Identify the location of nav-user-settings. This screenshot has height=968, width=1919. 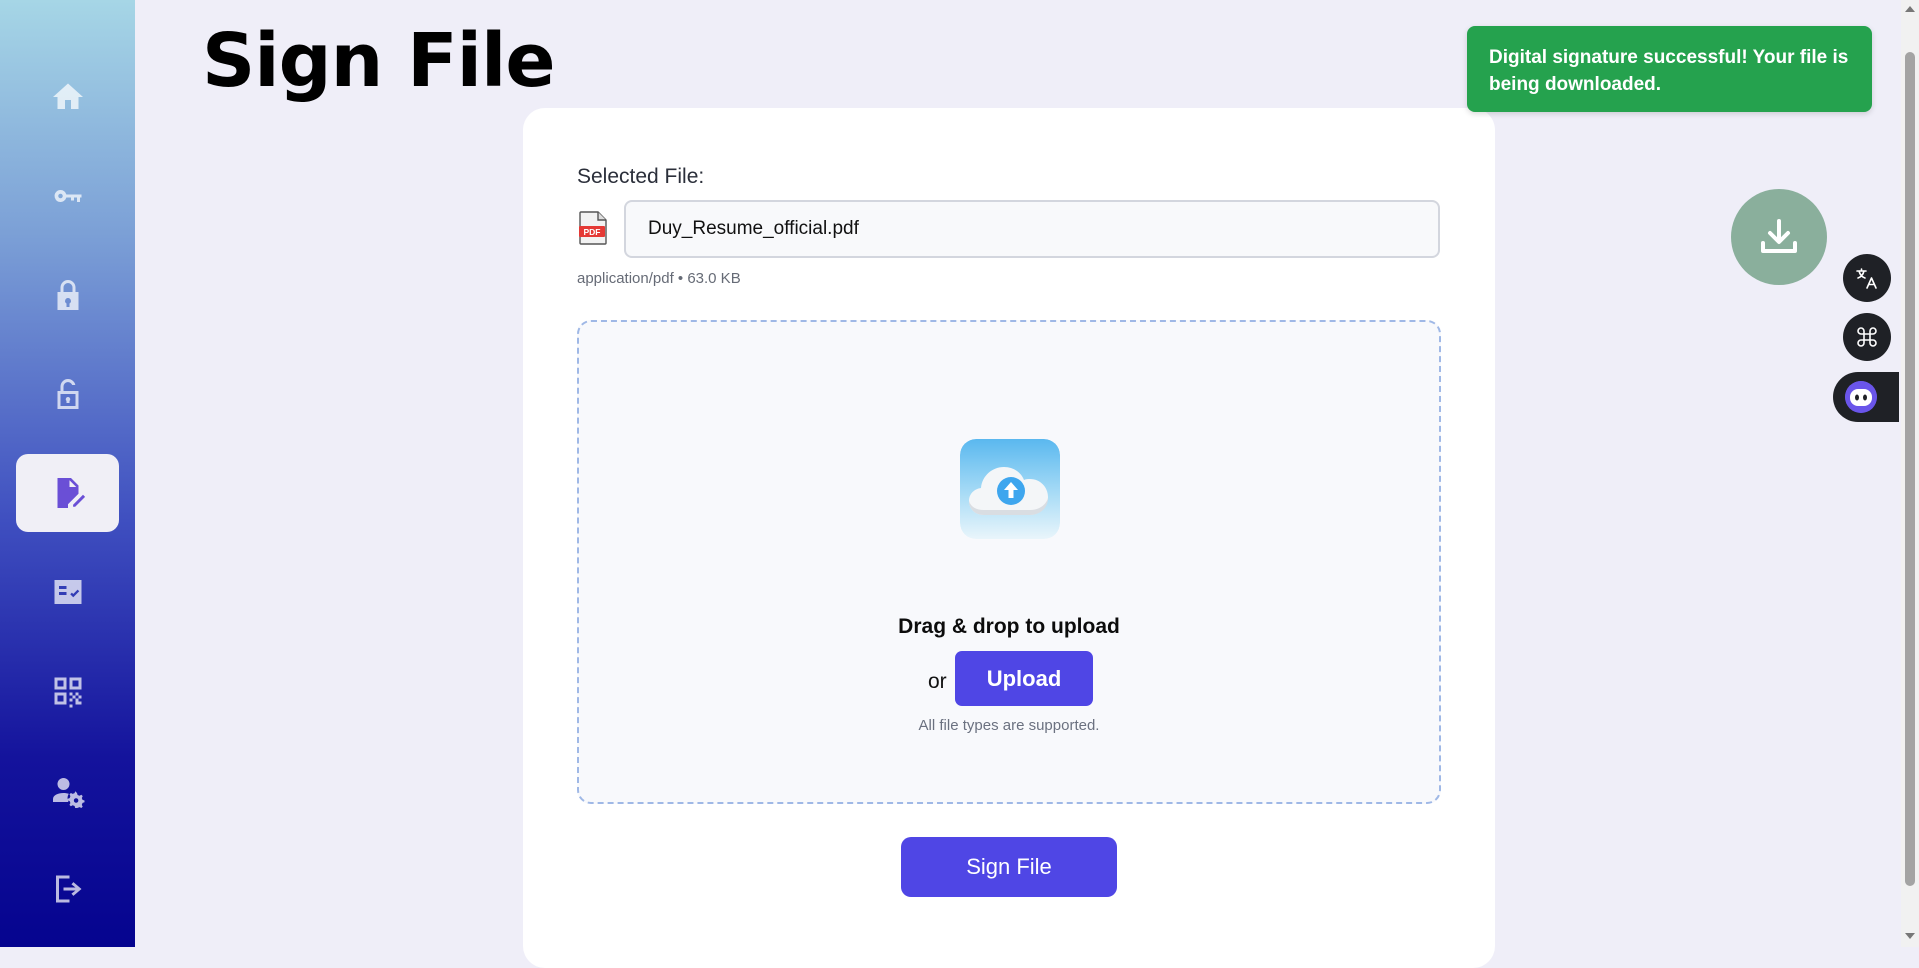
(67, 790).